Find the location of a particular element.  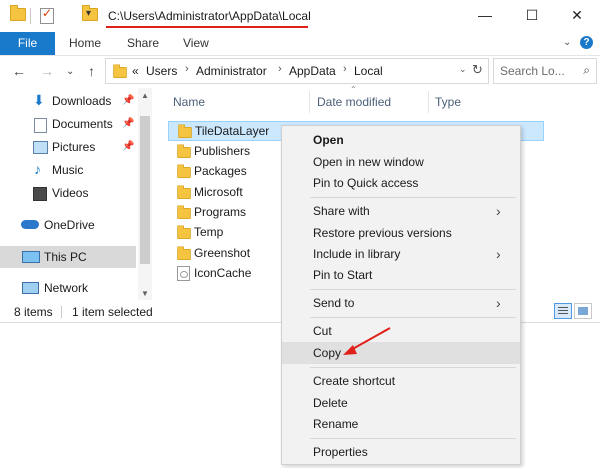

menu-item-send-to: Send to › is located at coordinates (401, 303).